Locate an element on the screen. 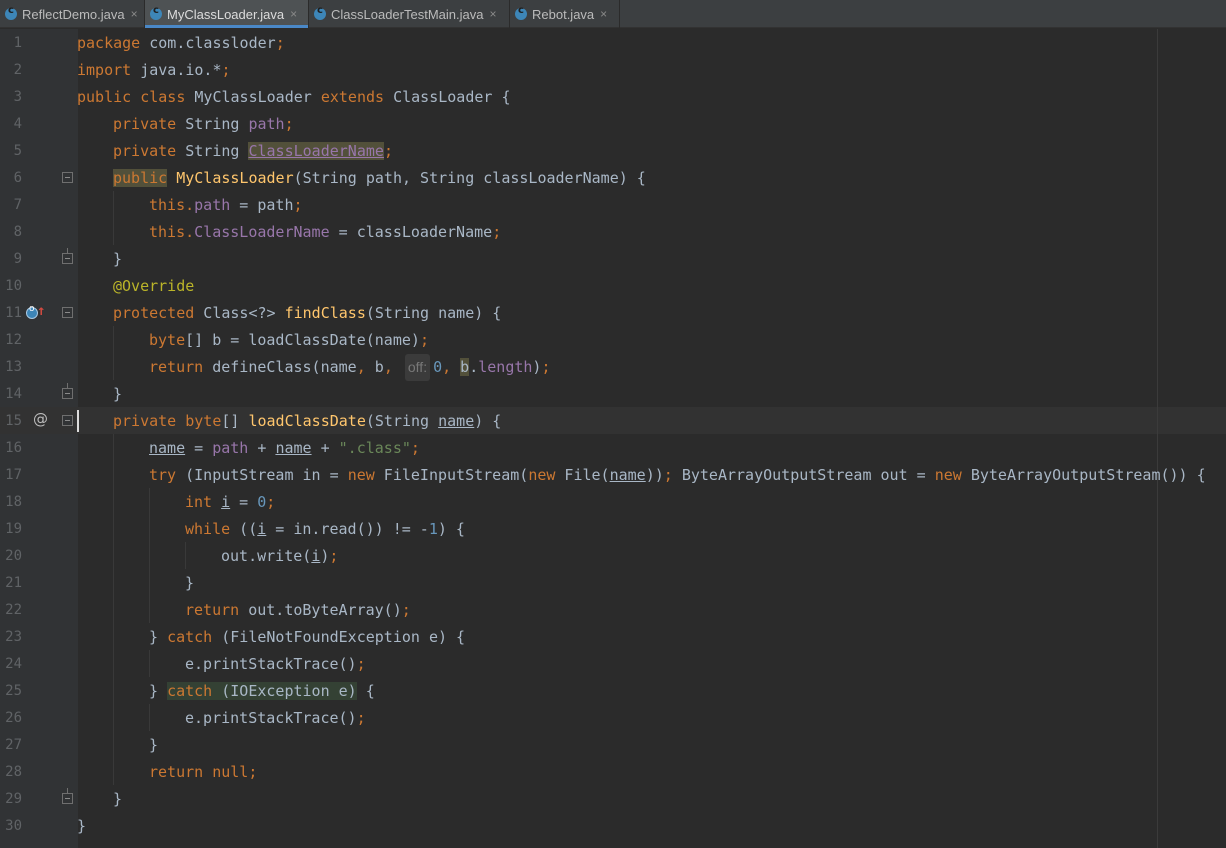  code-line-16: name = path + name + ".class"; is located at coordinates (284, 448).